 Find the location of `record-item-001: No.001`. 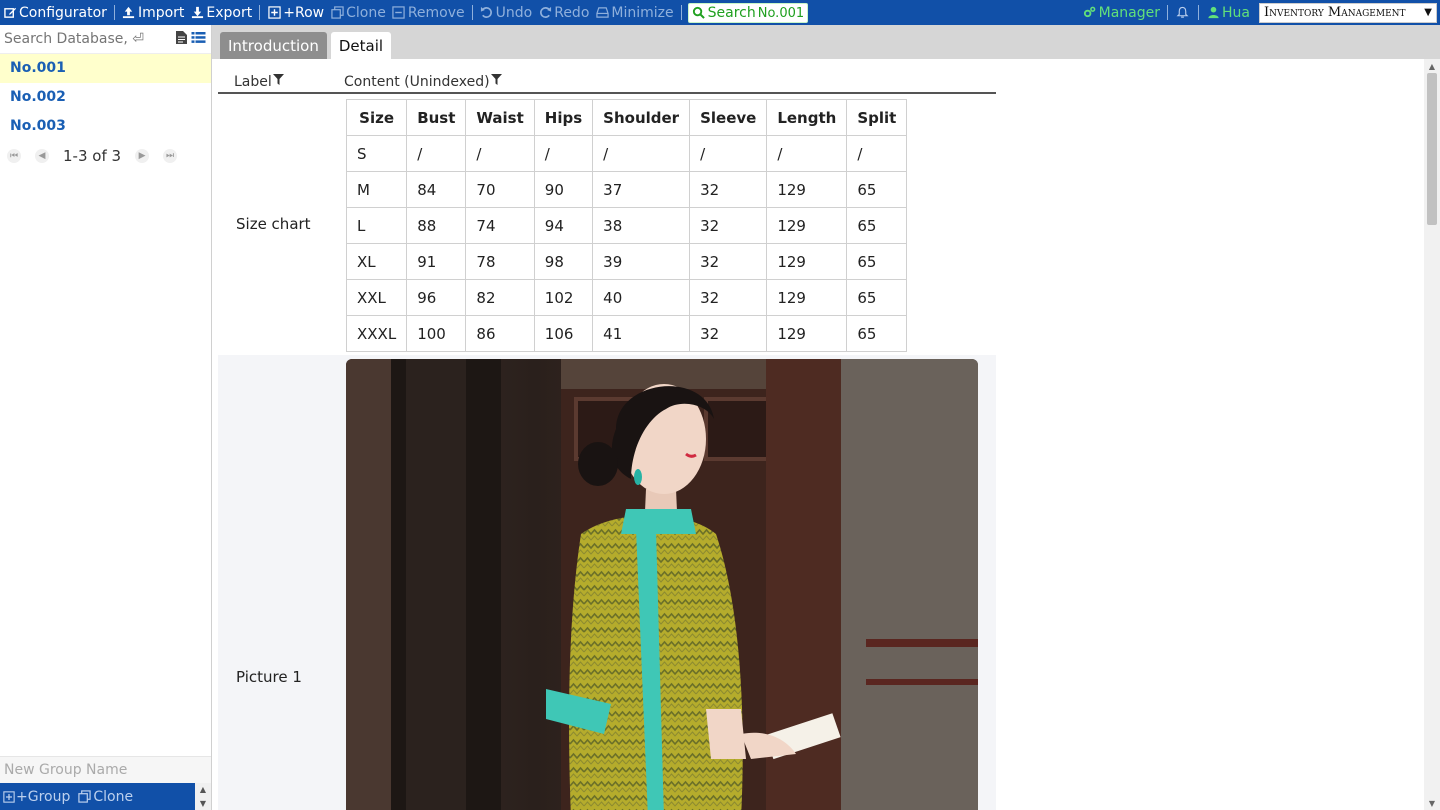

record-item-001: No.001 is located at coordinates (105, 68).